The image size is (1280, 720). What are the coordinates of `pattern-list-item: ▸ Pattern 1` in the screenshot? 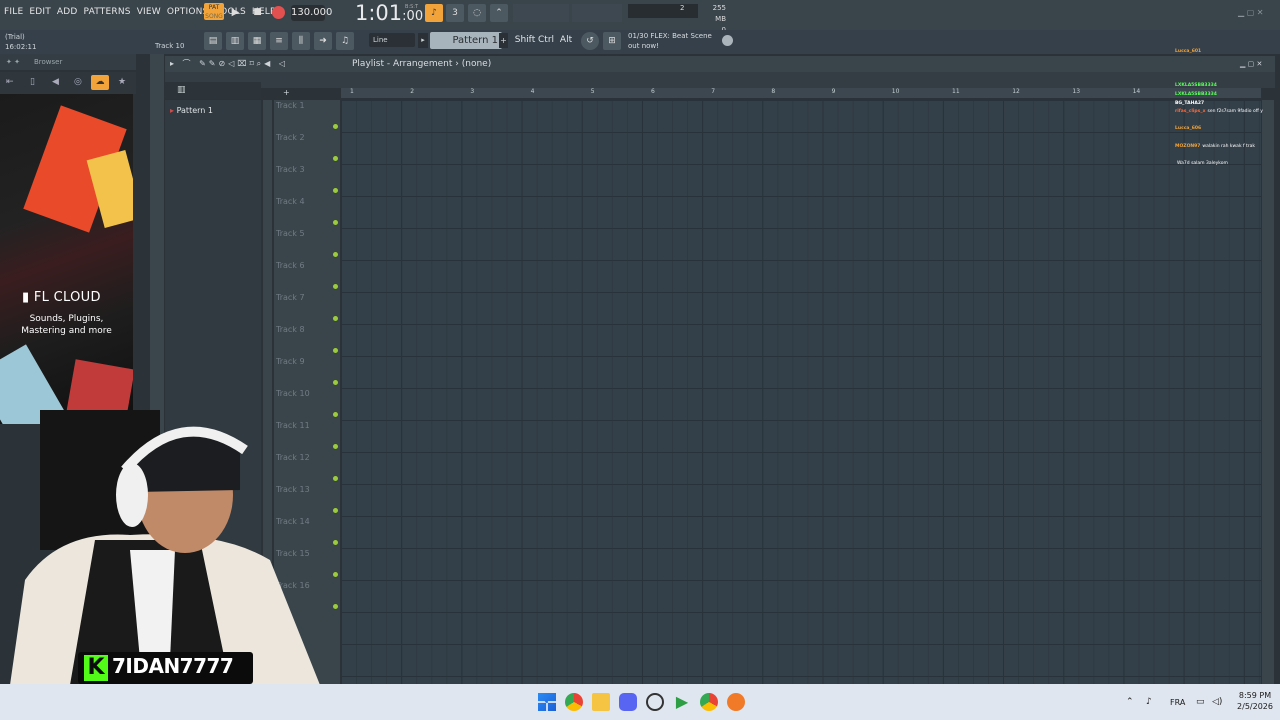 It's located at (191, 110).